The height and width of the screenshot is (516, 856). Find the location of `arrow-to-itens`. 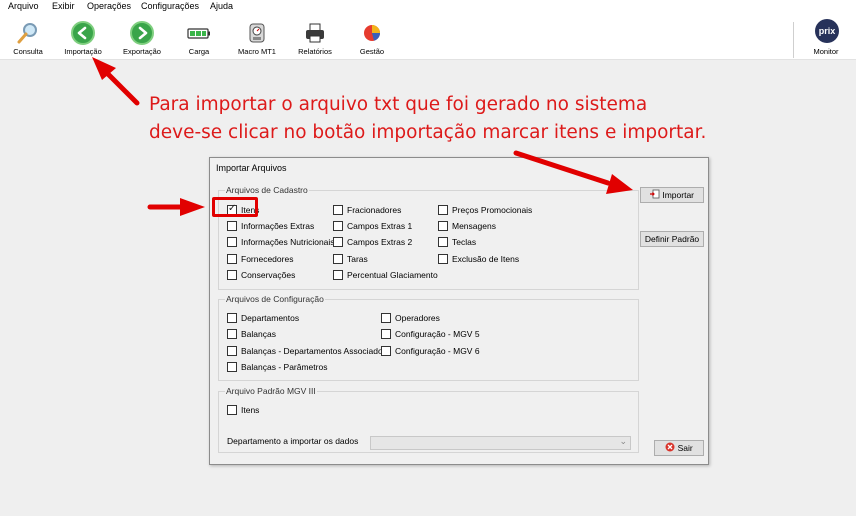

arrow-to-itens is located at coordinates (176, 207).